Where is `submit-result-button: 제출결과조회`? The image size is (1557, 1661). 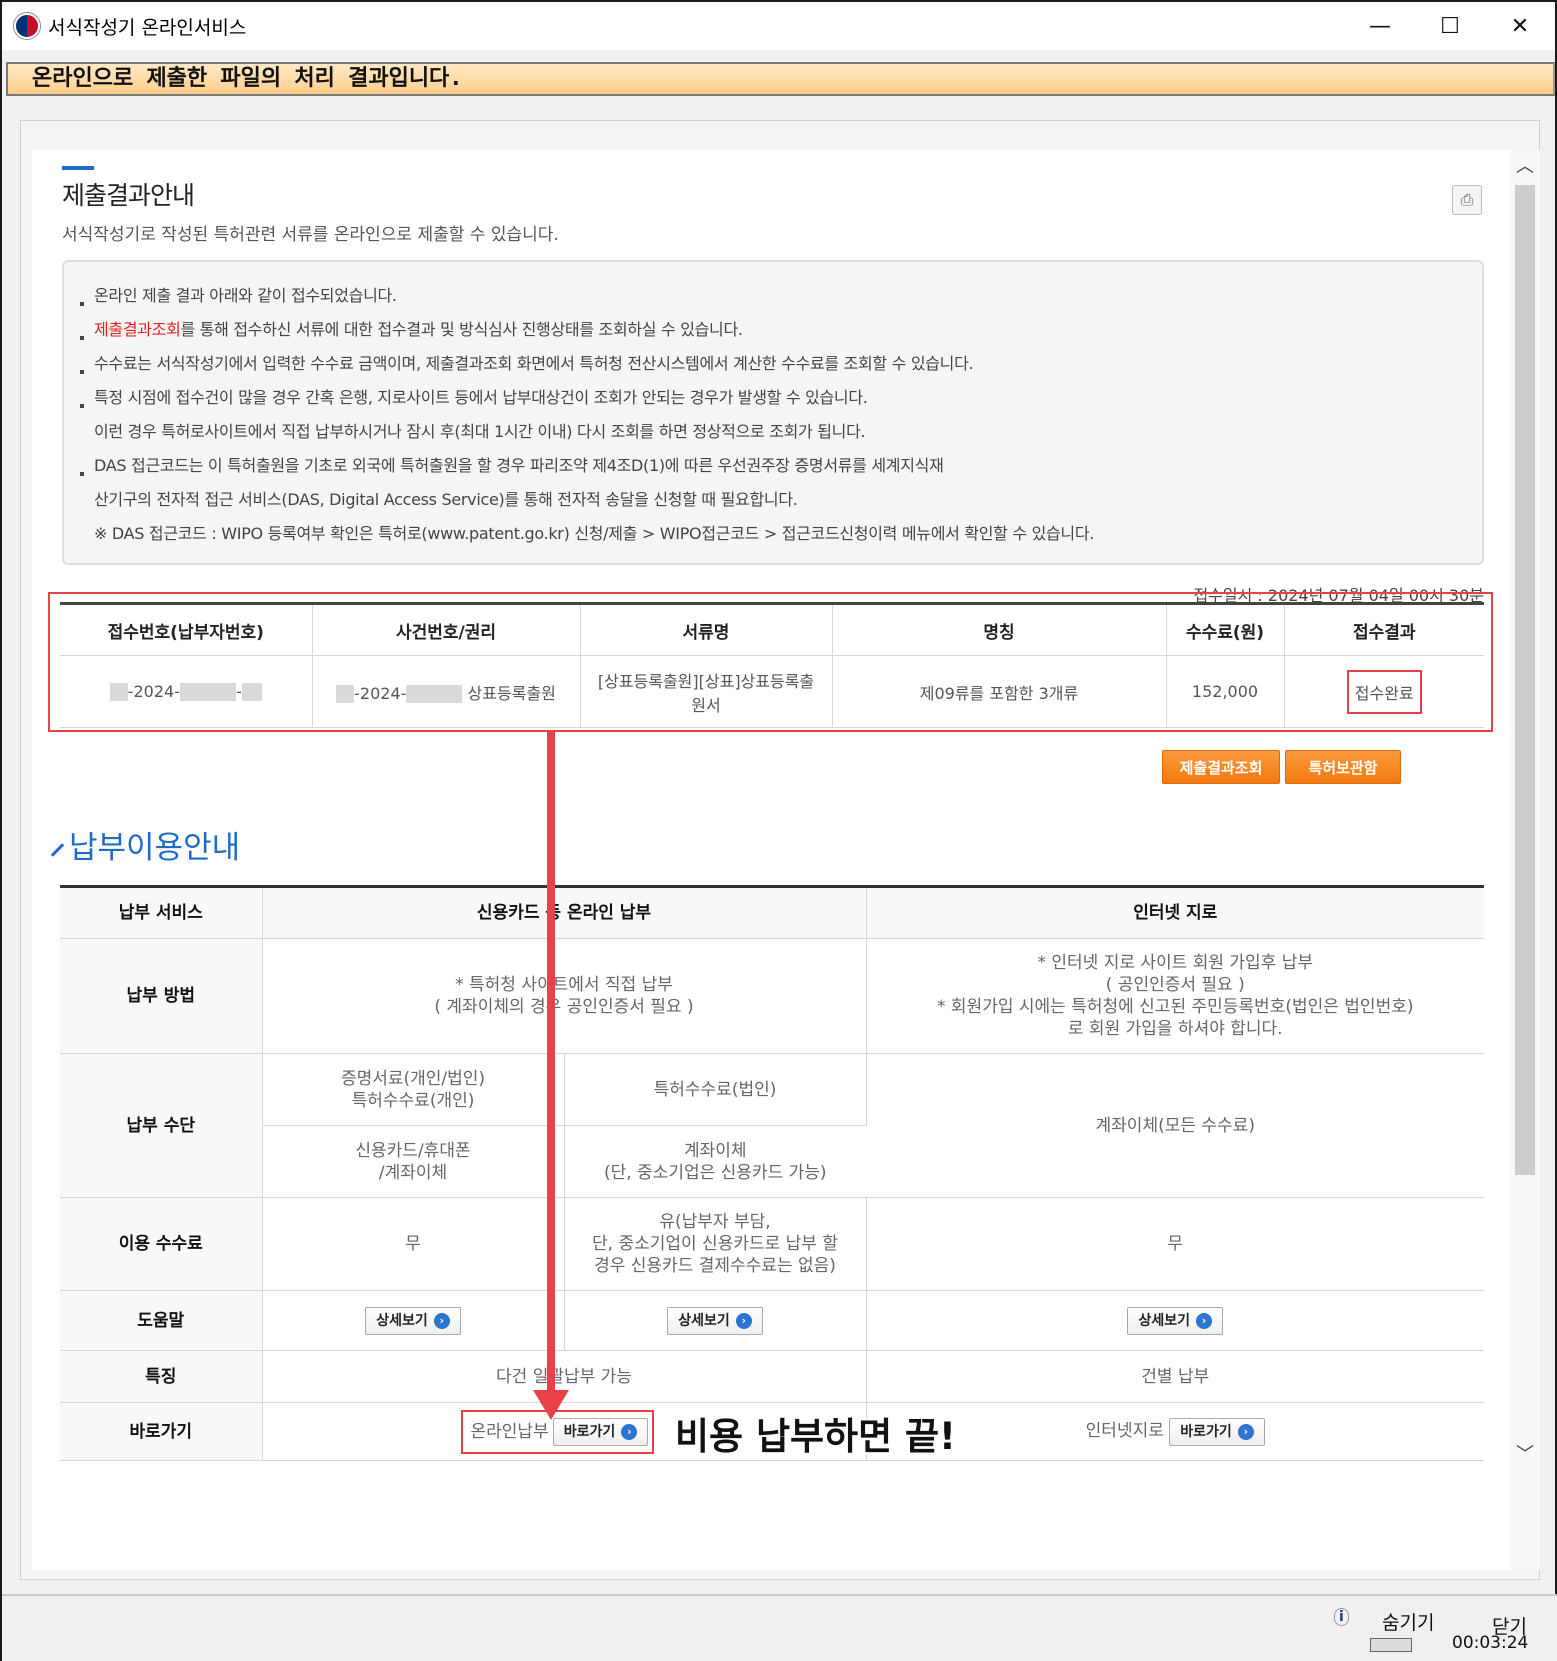 submit-result-button: 제출결과조회 is located at coordinates (1221, 767).